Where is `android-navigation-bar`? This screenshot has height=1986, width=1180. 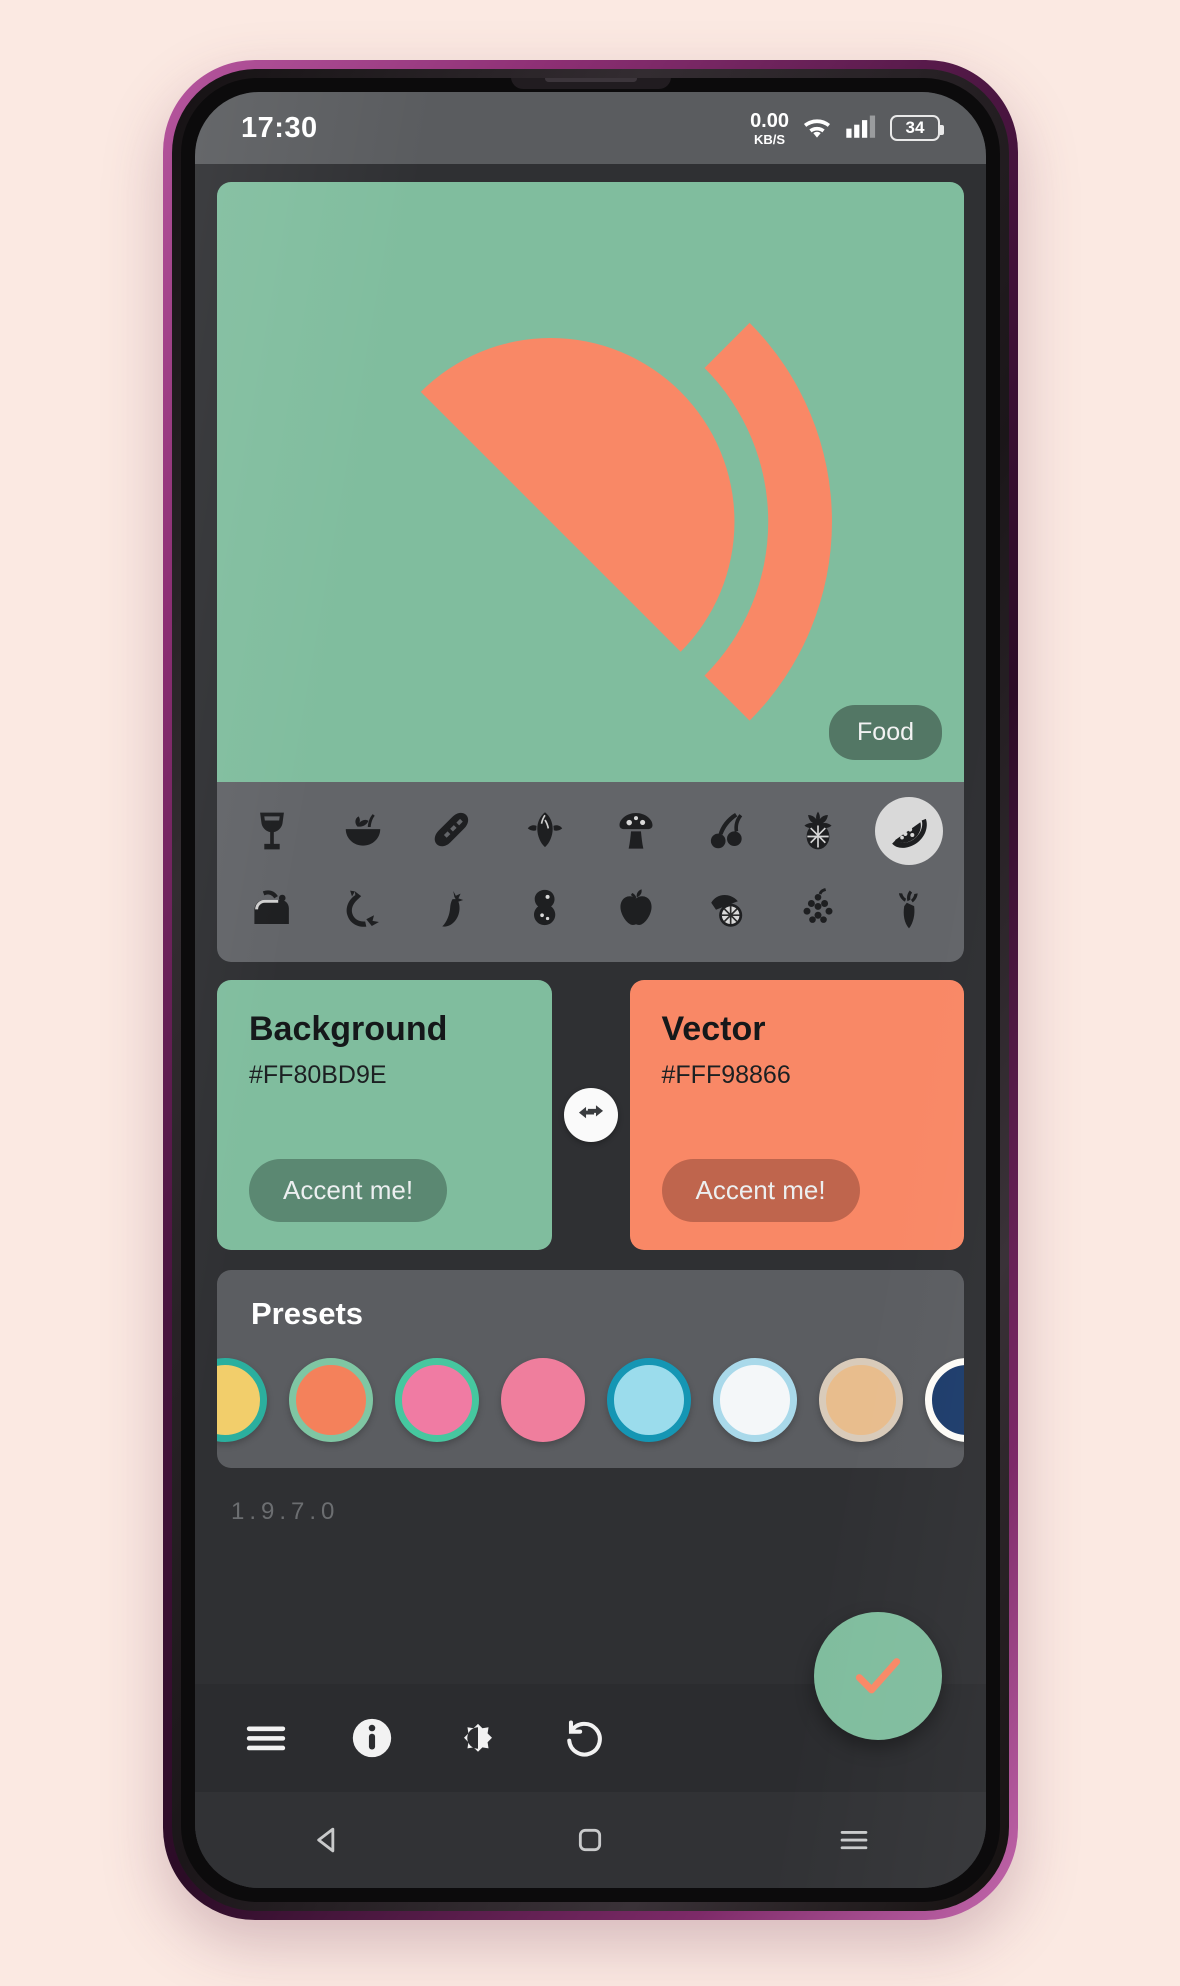 android-navigation-bar is located at coordinates (590, 1840).